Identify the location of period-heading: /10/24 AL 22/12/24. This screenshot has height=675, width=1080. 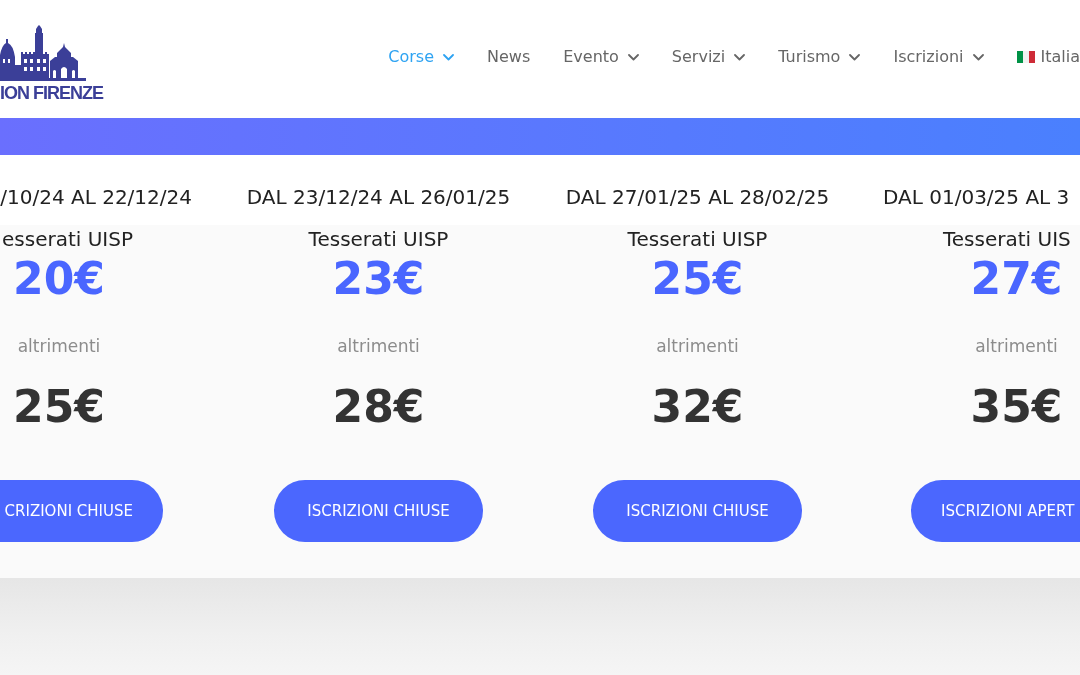
(96, 197).